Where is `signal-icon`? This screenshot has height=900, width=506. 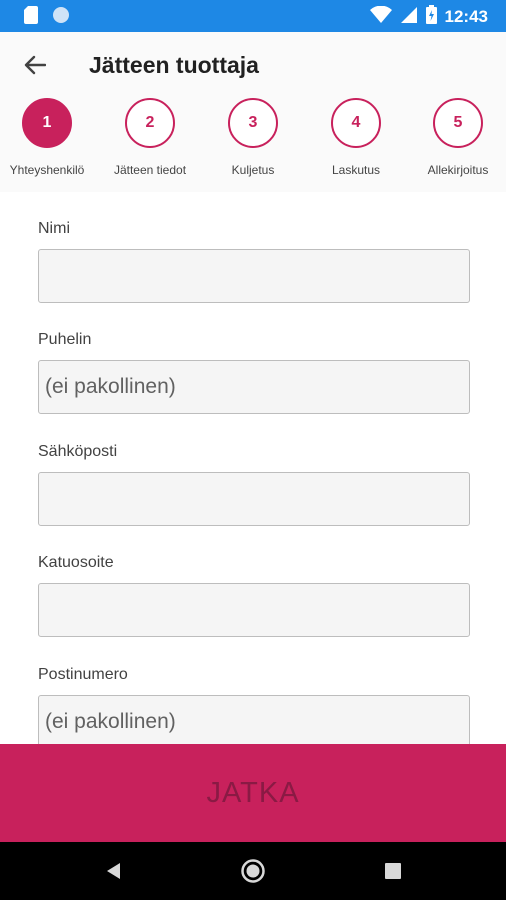 signal-icon is located at coordinates (409, 17).